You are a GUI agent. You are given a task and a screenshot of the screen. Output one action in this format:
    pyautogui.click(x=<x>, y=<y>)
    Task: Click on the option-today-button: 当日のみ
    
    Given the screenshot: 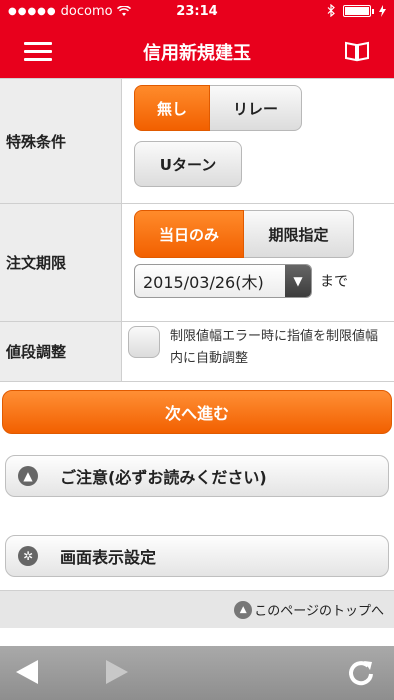 What is the action you would take?
    pyautogui.click(x=189, y=234)
    